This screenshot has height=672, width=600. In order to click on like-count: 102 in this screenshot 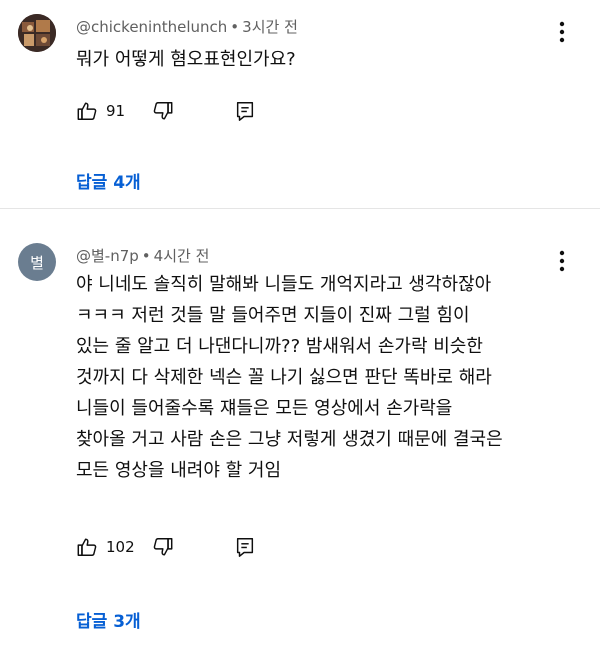, I will do `click(120, 547)`.